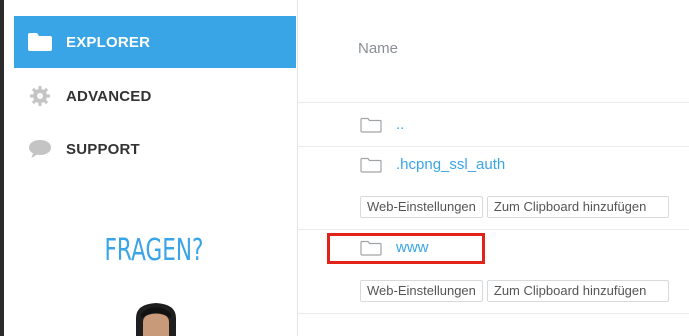 Image resolution: width=689 pixels, height=336 pixels. Describe the element at coordinates (155, 149) in the screenshot. I see `sidebar-item-support: SUPPORT` at that location.